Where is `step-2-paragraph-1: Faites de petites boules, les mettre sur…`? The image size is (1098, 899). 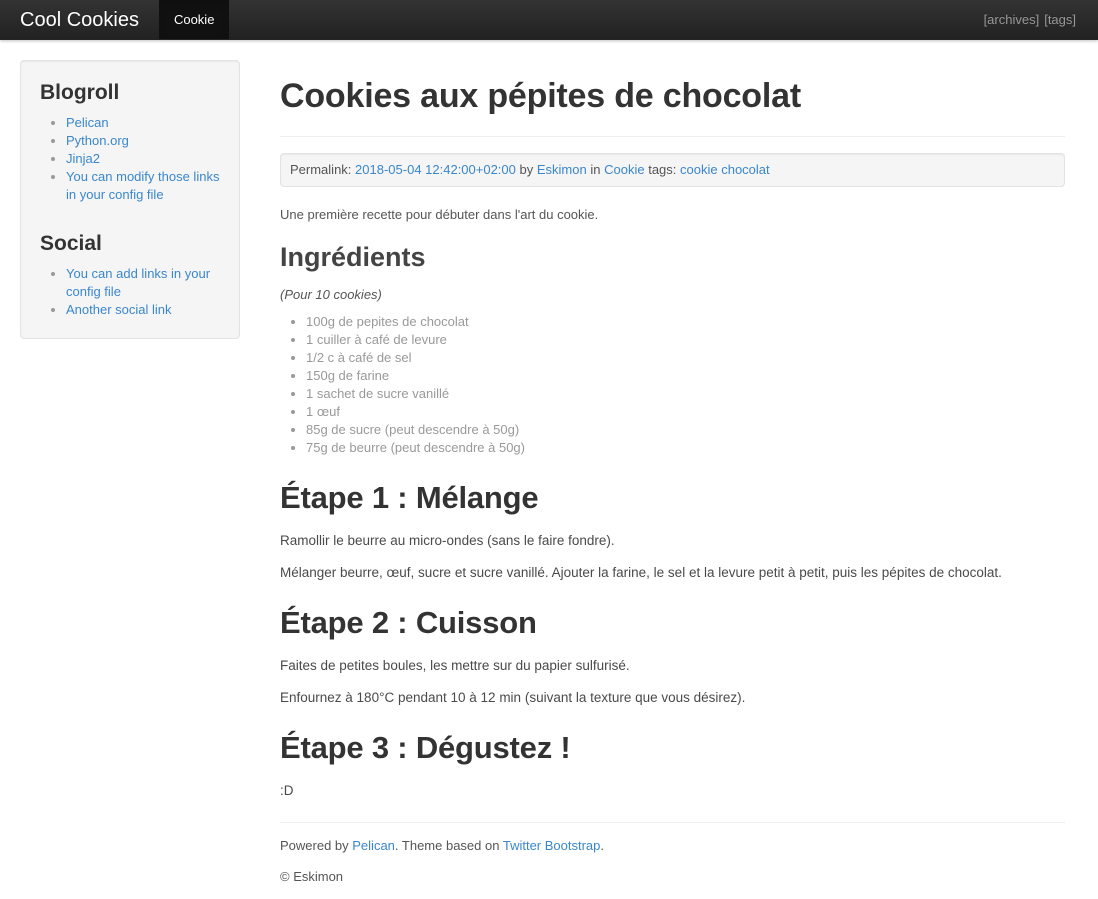
step-2-paragraph-1: Faites de petites boules, les mettre sur… is located at coordinates (455, 665).